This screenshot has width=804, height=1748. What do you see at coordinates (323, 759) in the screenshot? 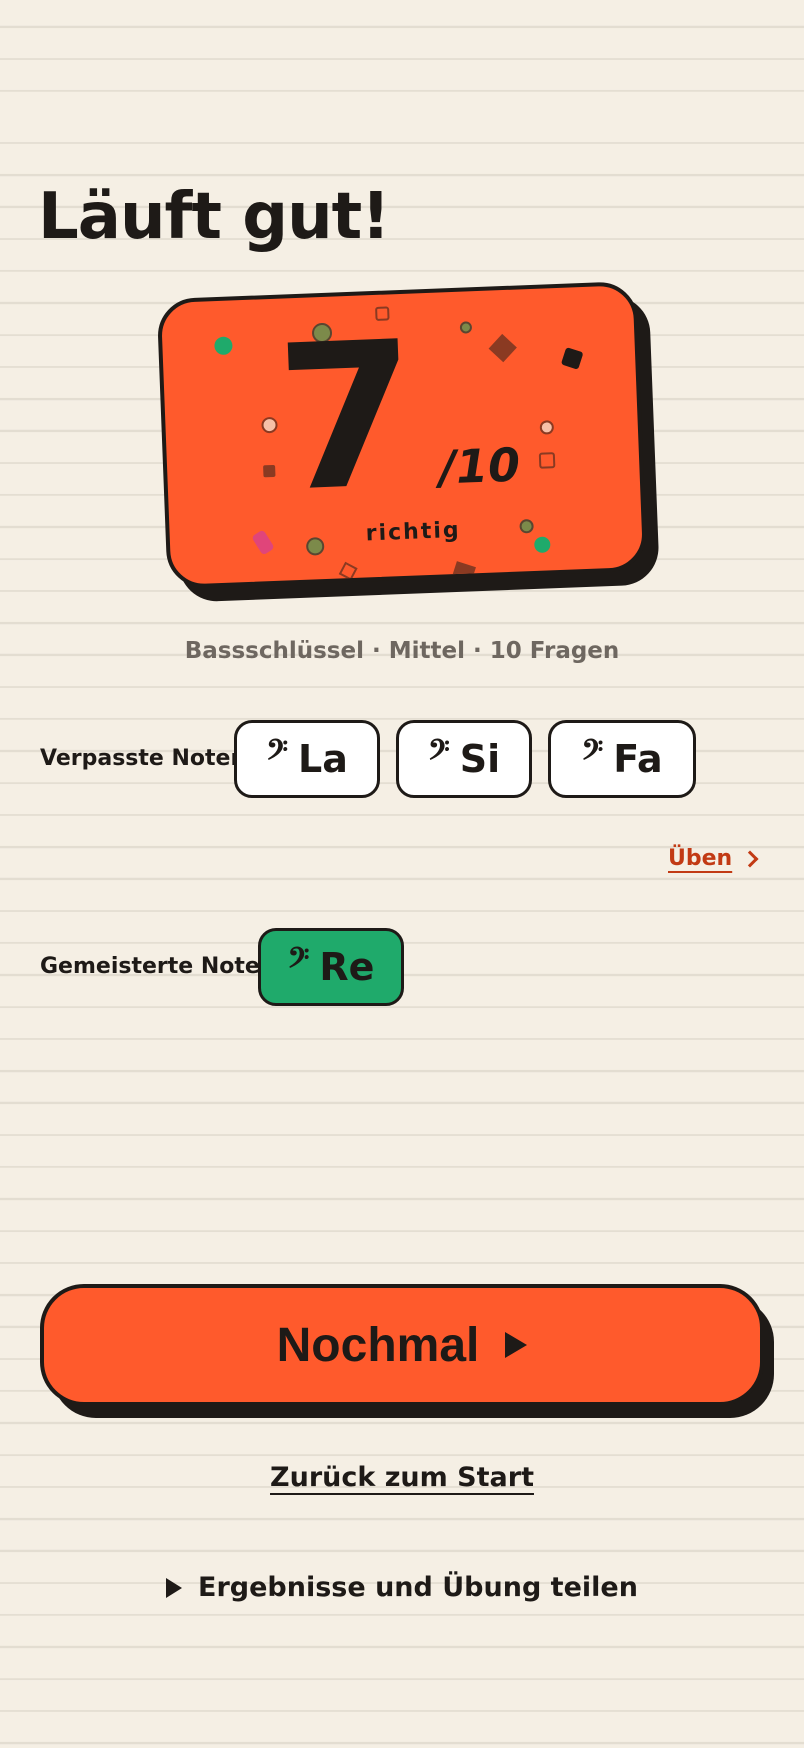
I see `note-name: La` at bounding box center [323, 759].